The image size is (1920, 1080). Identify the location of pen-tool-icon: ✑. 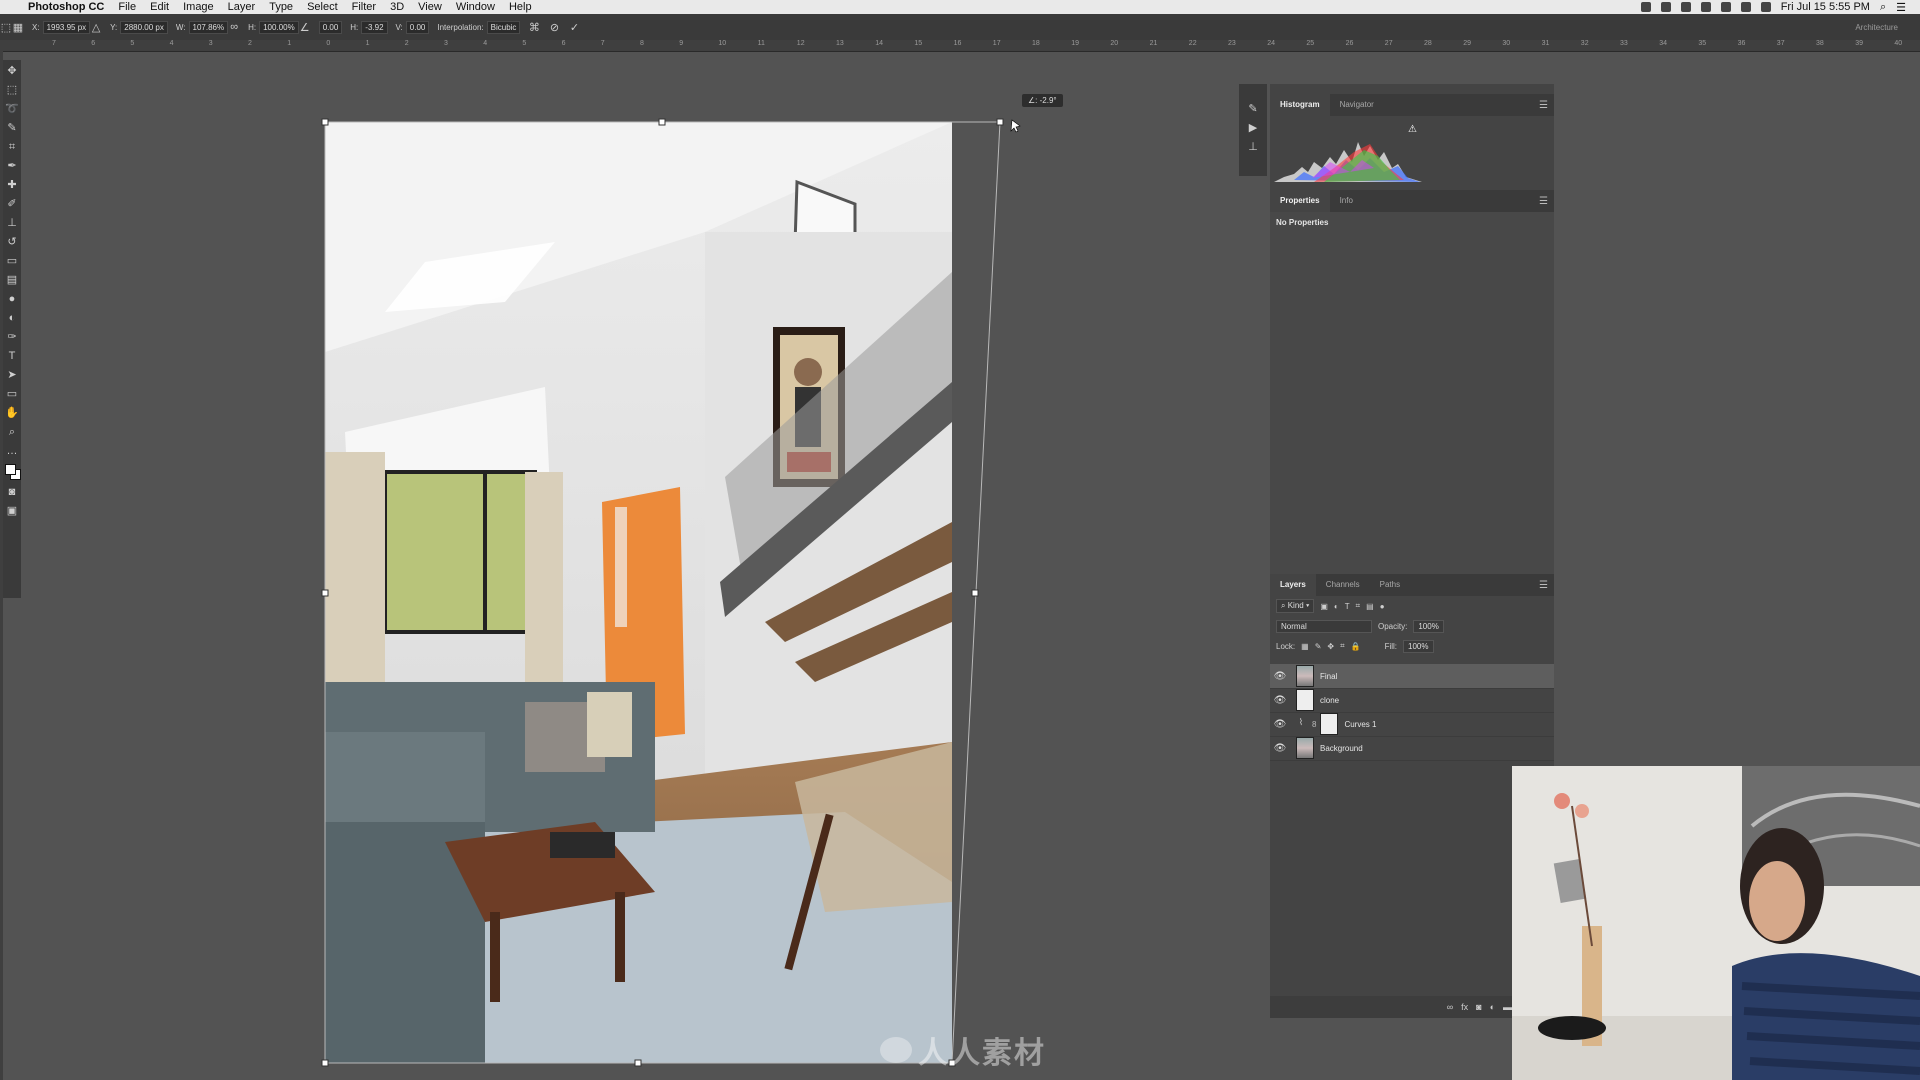
(12, 337).